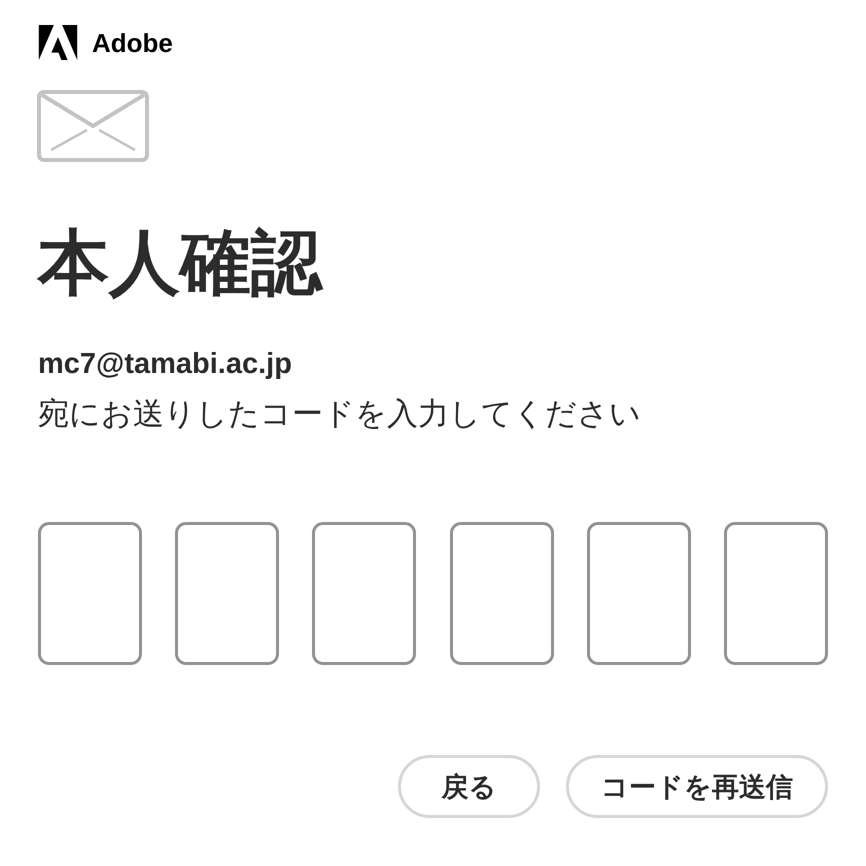  What do you see at coordinates (181, 264) in the screenshot?
I see `page-heading: 本人確認` at bounding box center [181, 264].